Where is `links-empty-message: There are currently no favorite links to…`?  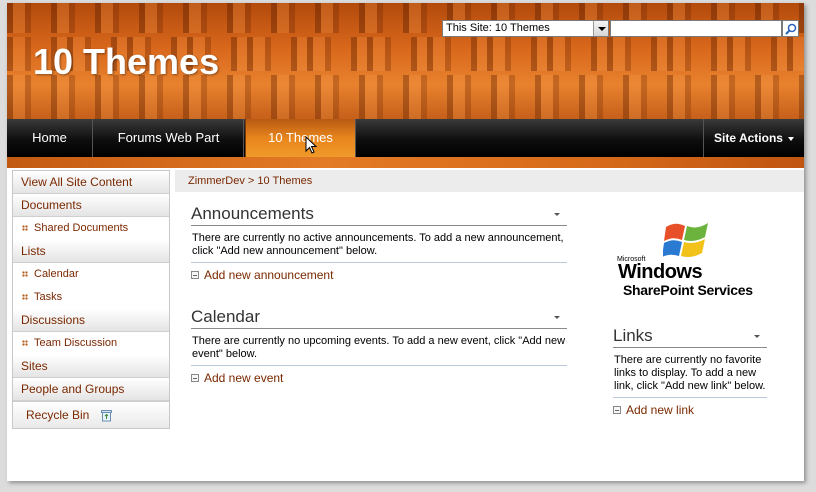 links-empty-message: There are currently no favorite links to… is located at coordinates (690, 373).